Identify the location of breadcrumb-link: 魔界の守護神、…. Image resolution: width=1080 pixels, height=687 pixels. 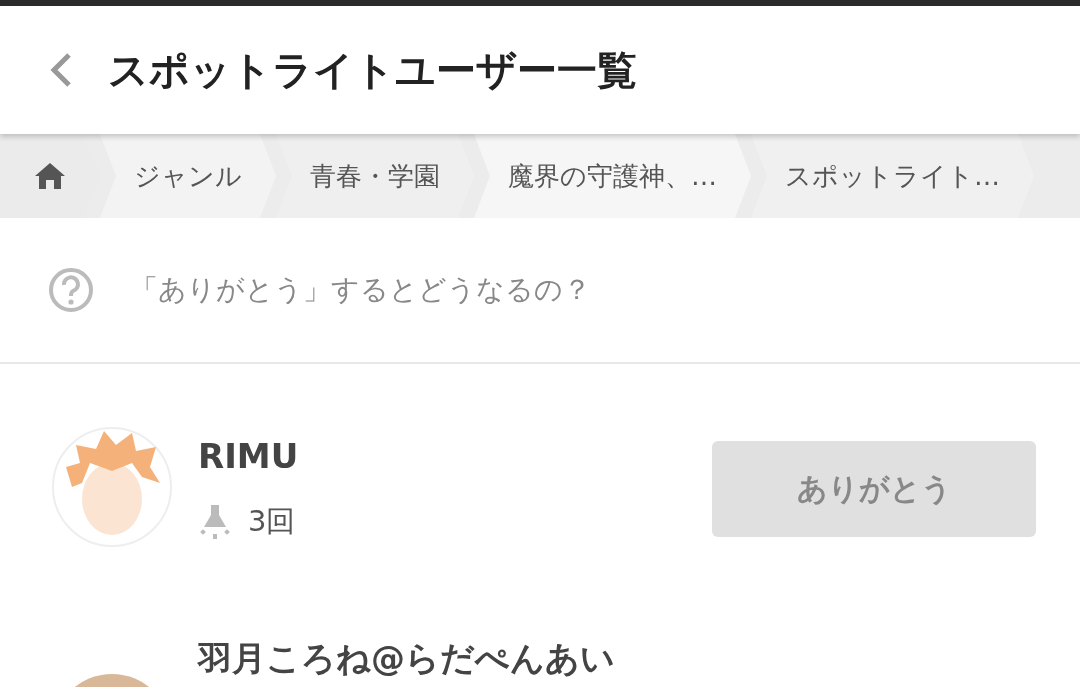
(612, 176).